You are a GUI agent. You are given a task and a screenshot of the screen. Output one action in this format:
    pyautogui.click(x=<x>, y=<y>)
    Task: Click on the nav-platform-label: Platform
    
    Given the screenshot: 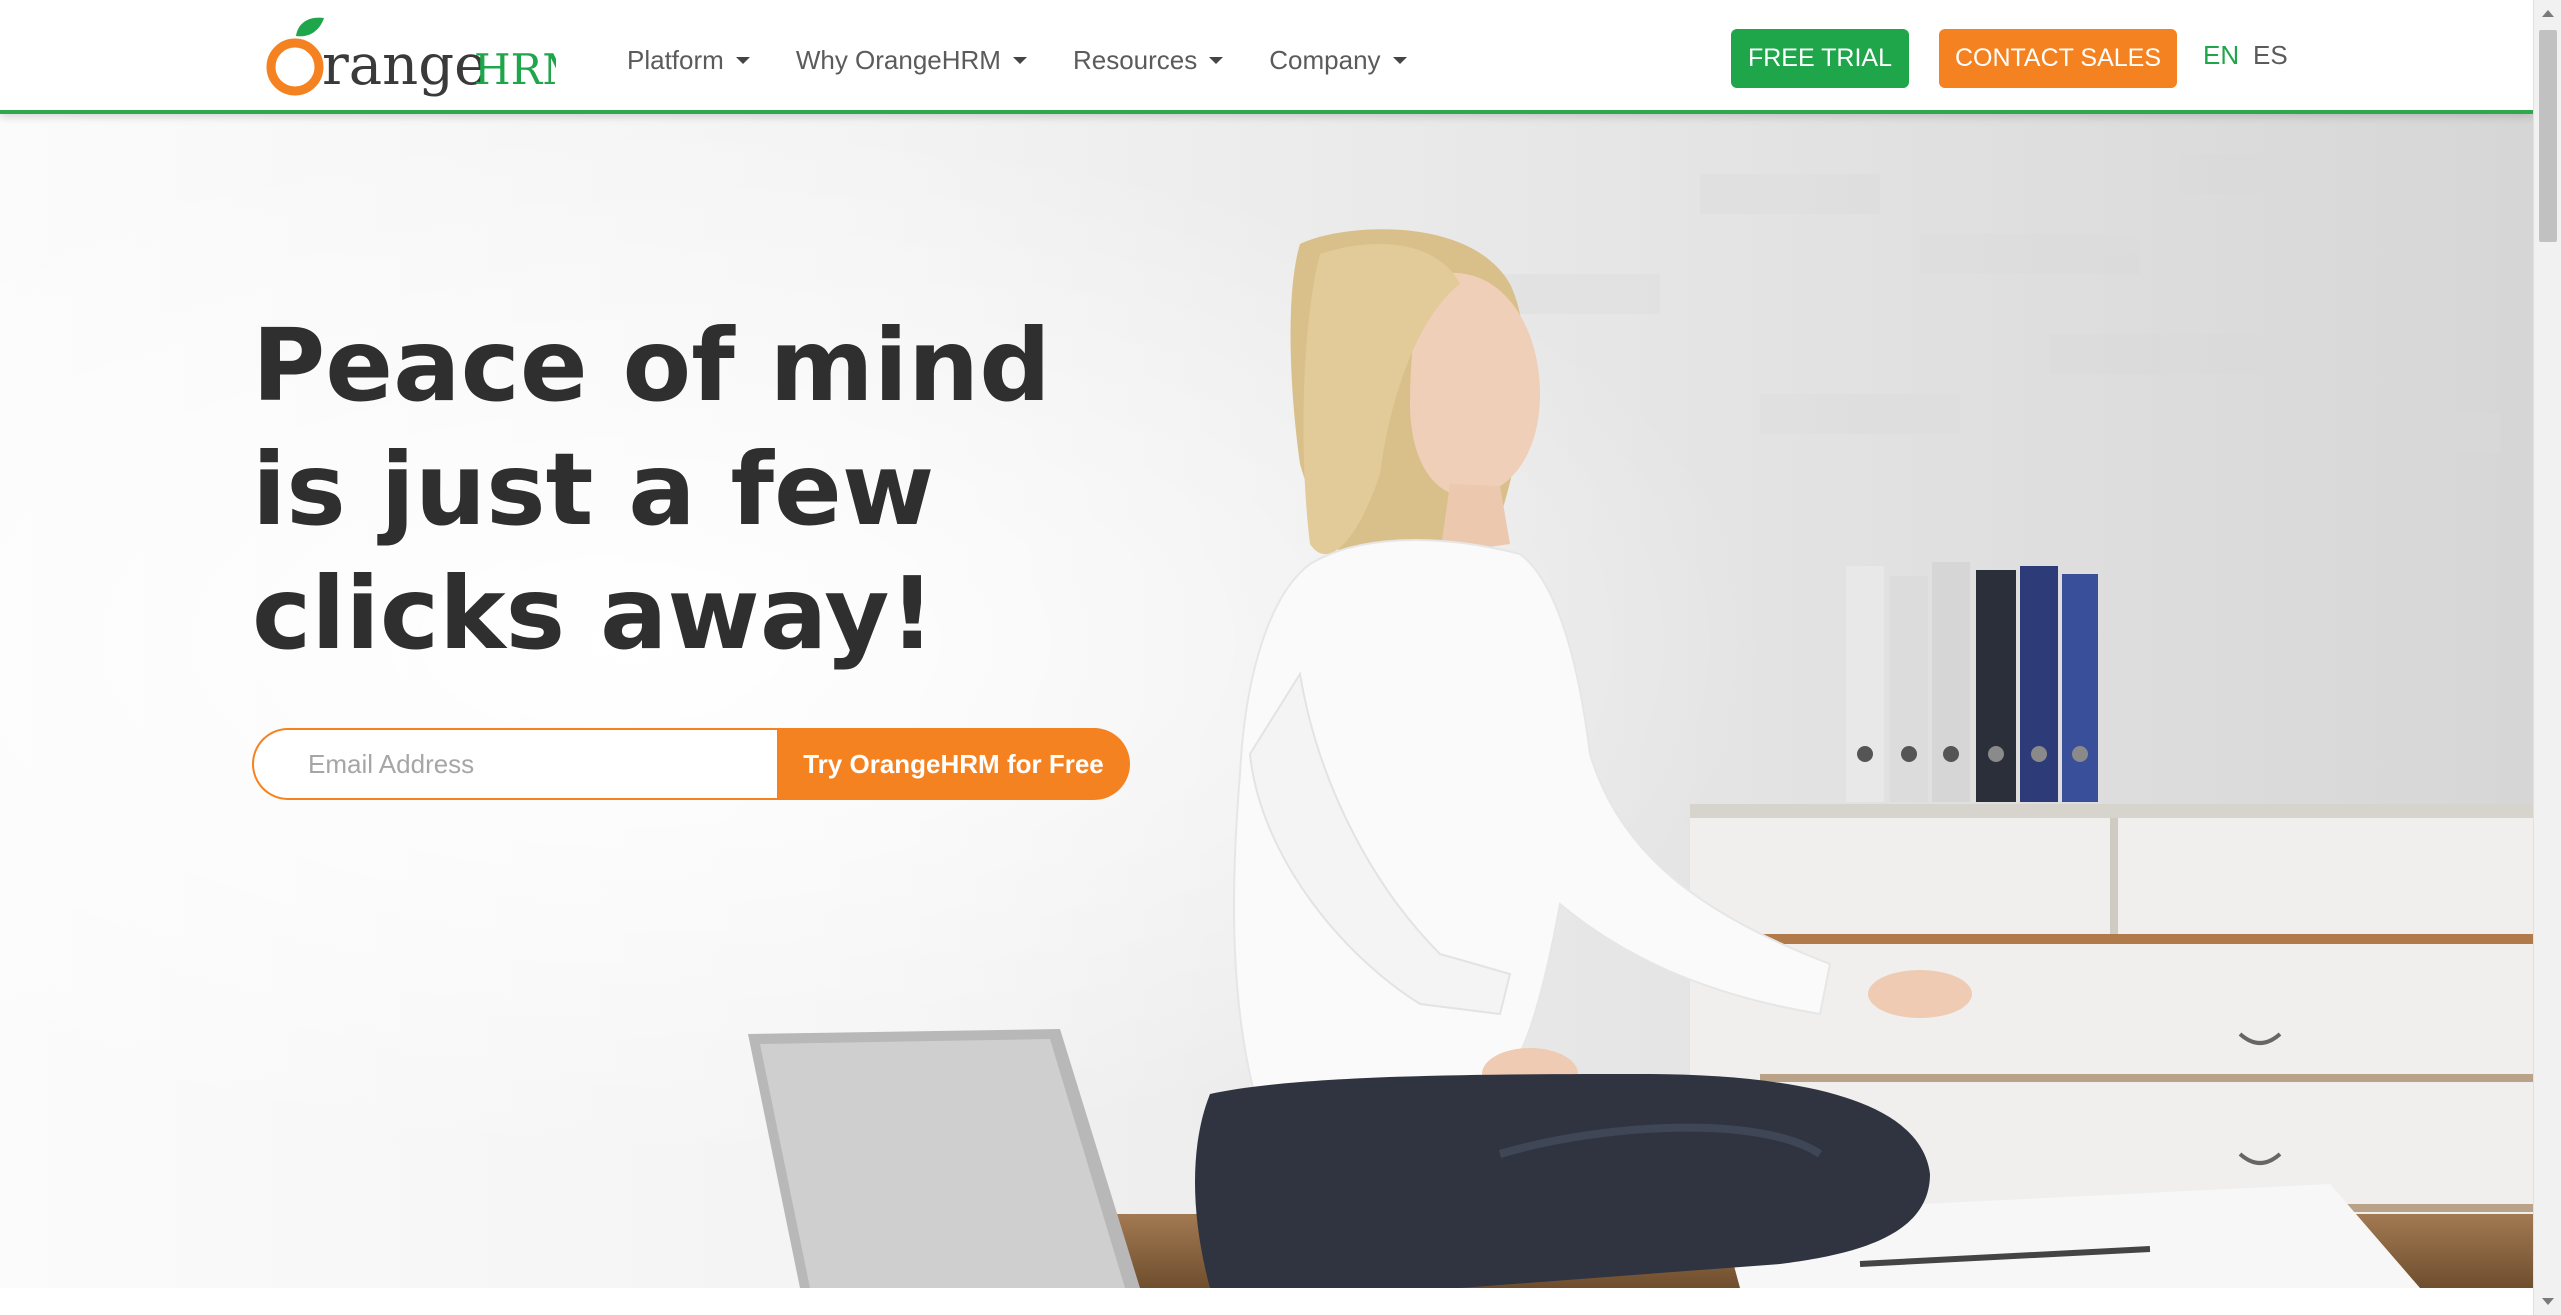 What is the action you would take?
    pyautogui.click(x=675, y=59)
    